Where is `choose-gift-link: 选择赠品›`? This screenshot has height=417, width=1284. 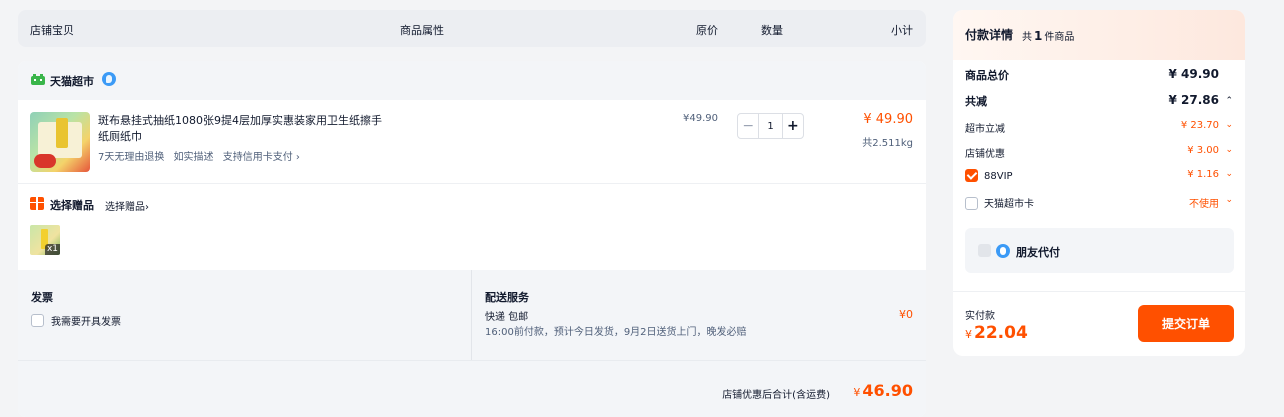
choose-gift-link: 选择赠品› is located at coordinates (127, 205).